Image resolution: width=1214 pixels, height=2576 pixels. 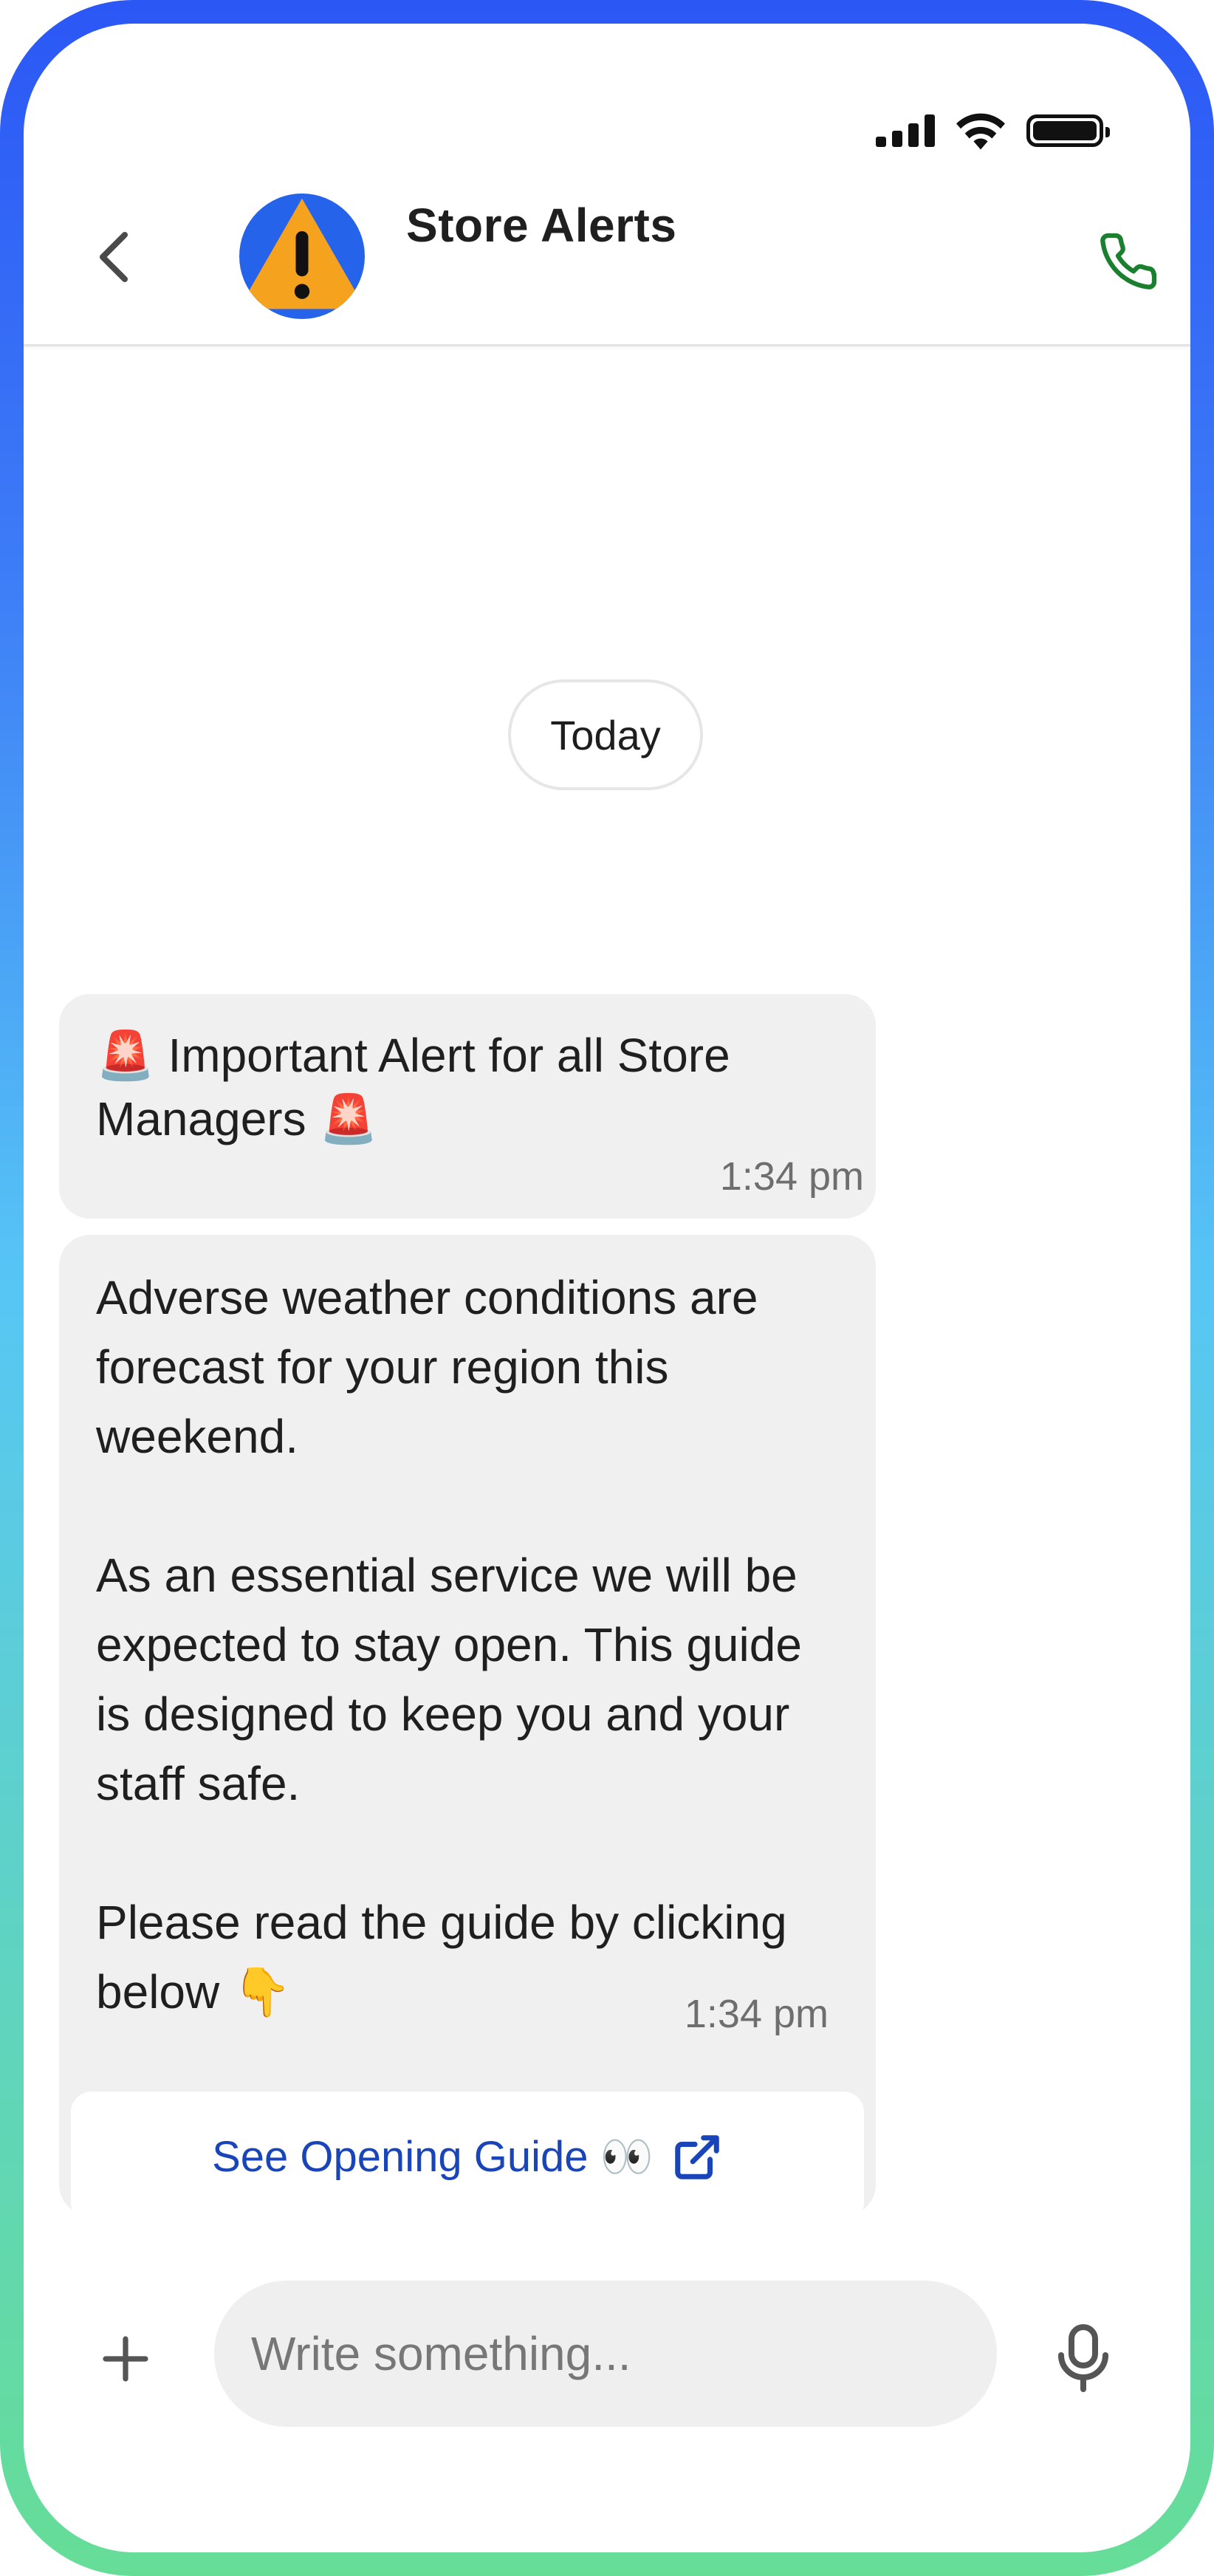 I want to click on back-chevron-icon, so click(x=114, y=257).